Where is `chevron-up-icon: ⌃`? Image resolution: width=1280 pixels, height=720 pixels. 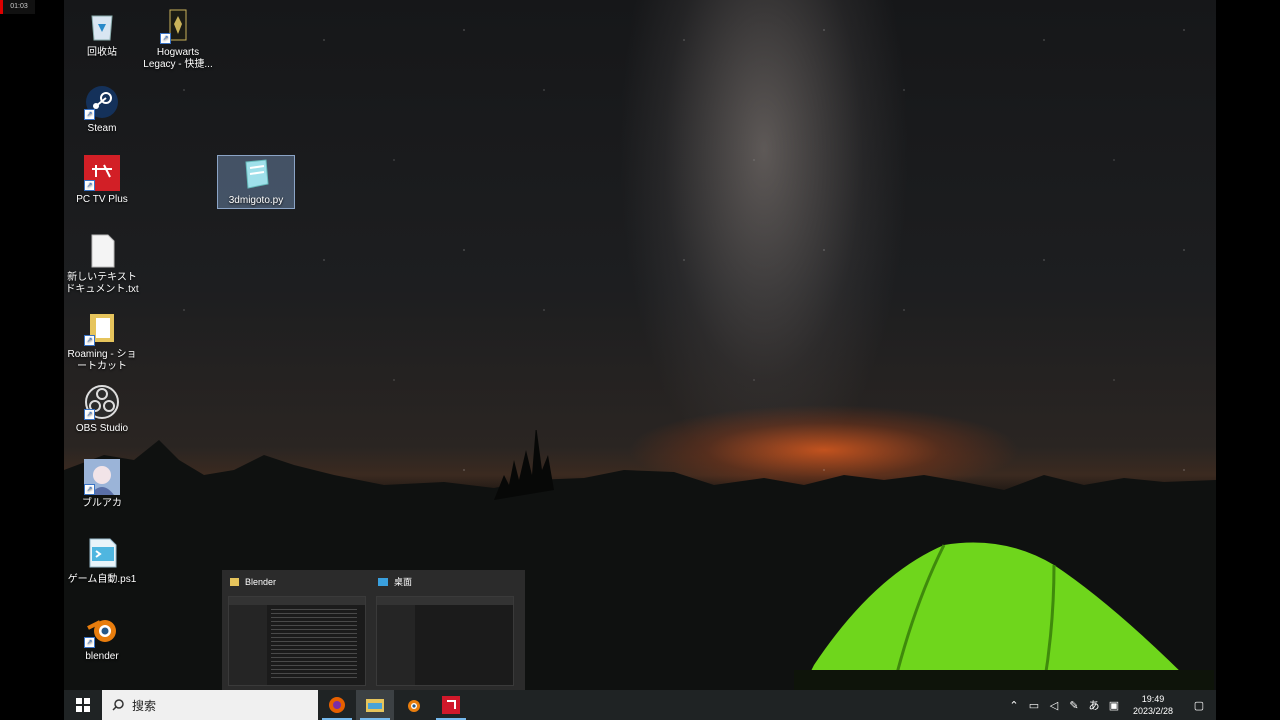 chevron-up-icon: ⌃ is located at coordinates (1014, 705).